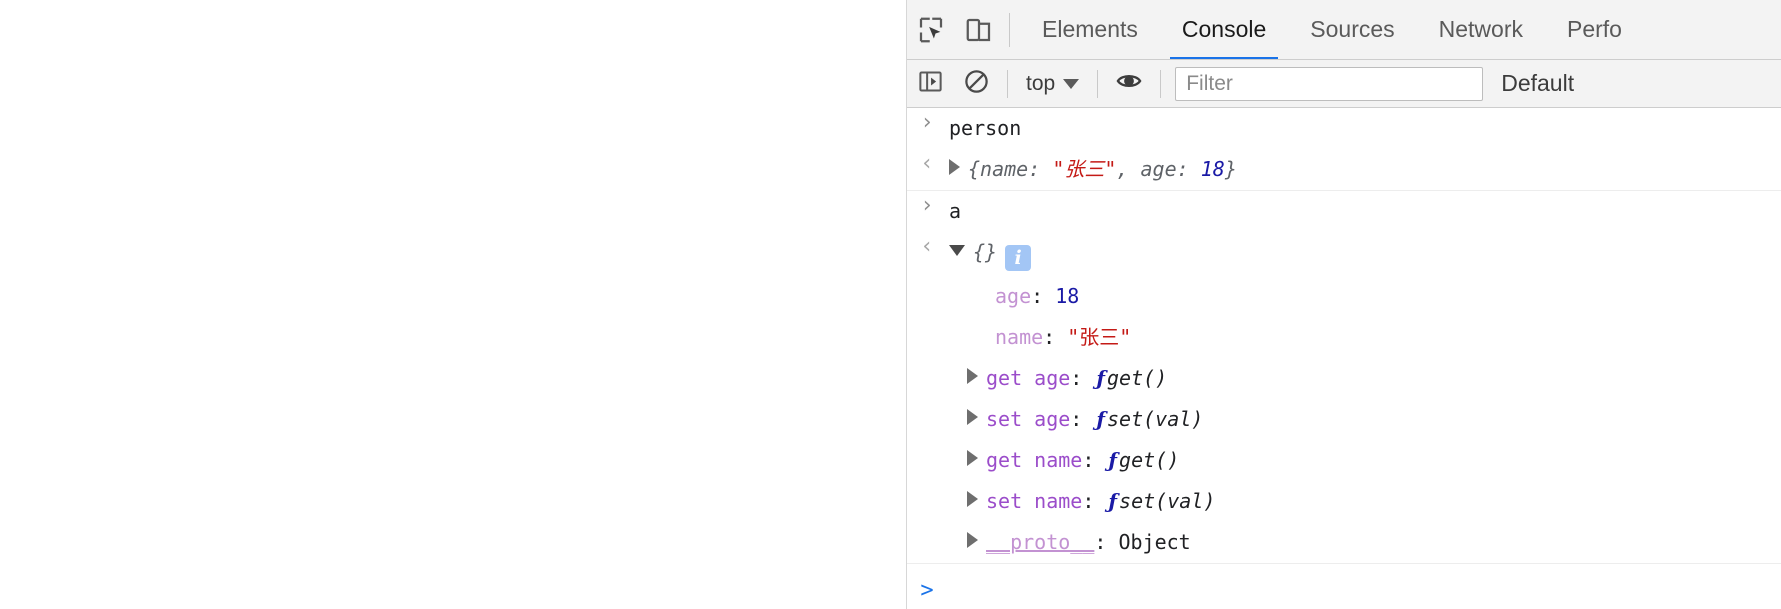 The height and width of the screenshot is (609, 1781). I want to click on log-level-label: Default, so click(1538, 83).